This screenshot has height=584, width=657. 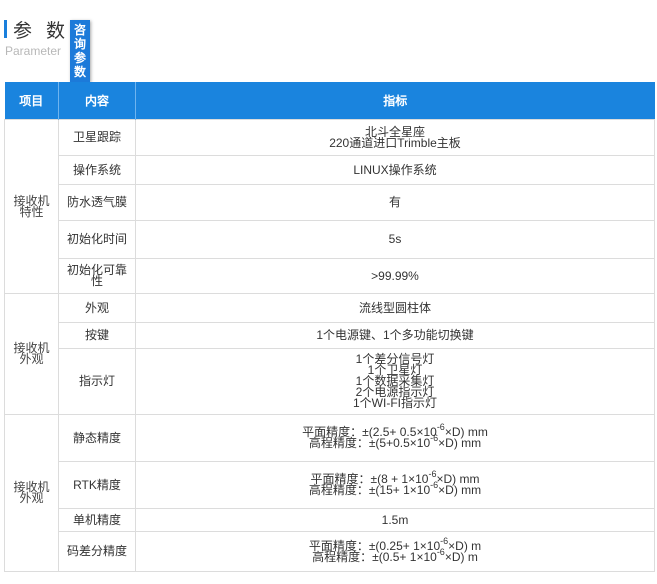 What do you see at coordinates (41, 31) in the screenshot?
I see `page-title: 参 数` at bounding box center [41, 31].